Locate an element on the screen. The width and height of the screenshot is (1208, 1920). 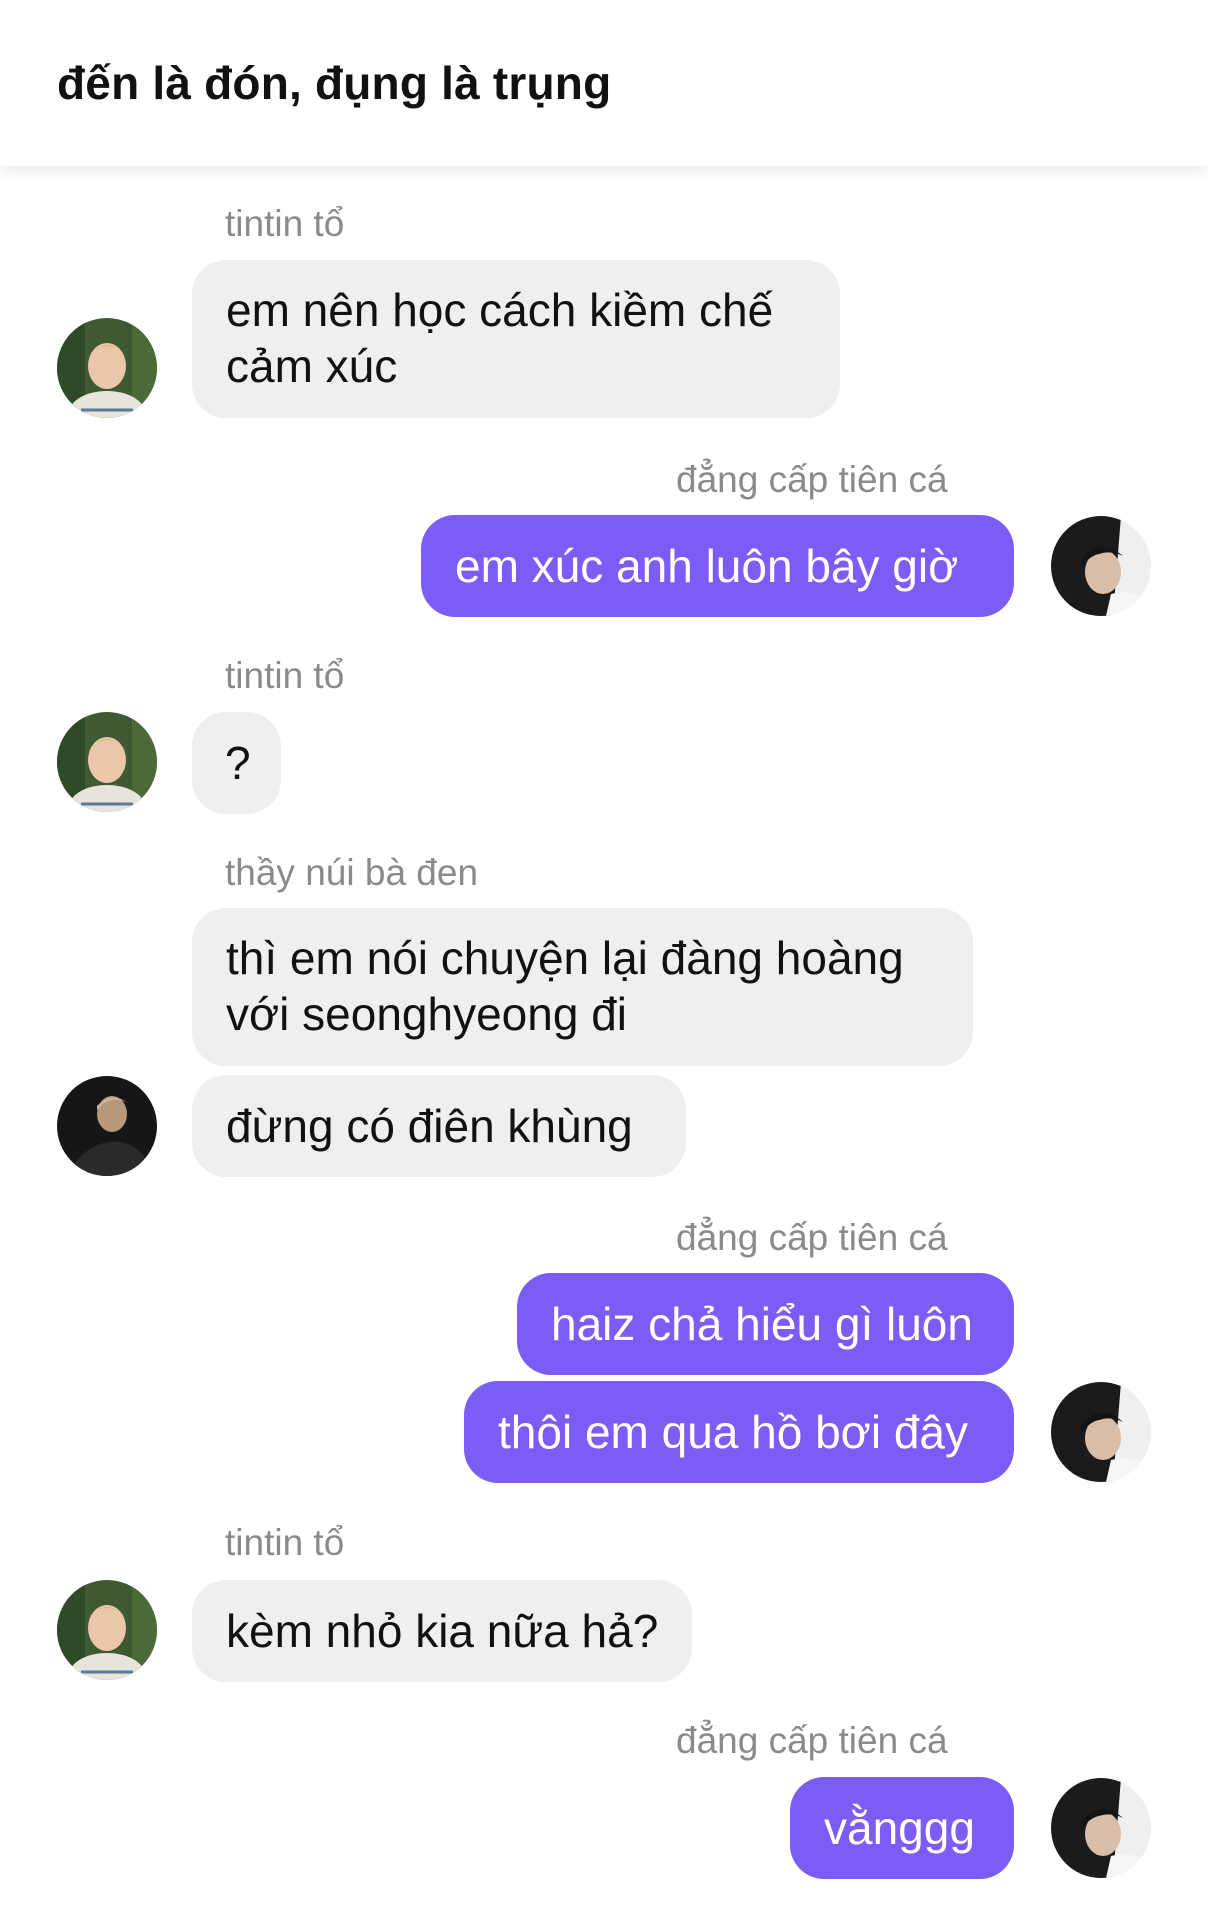
message-bubble: kèm nhỏ kia nữa hả? is located at coordinates (442, 1631).